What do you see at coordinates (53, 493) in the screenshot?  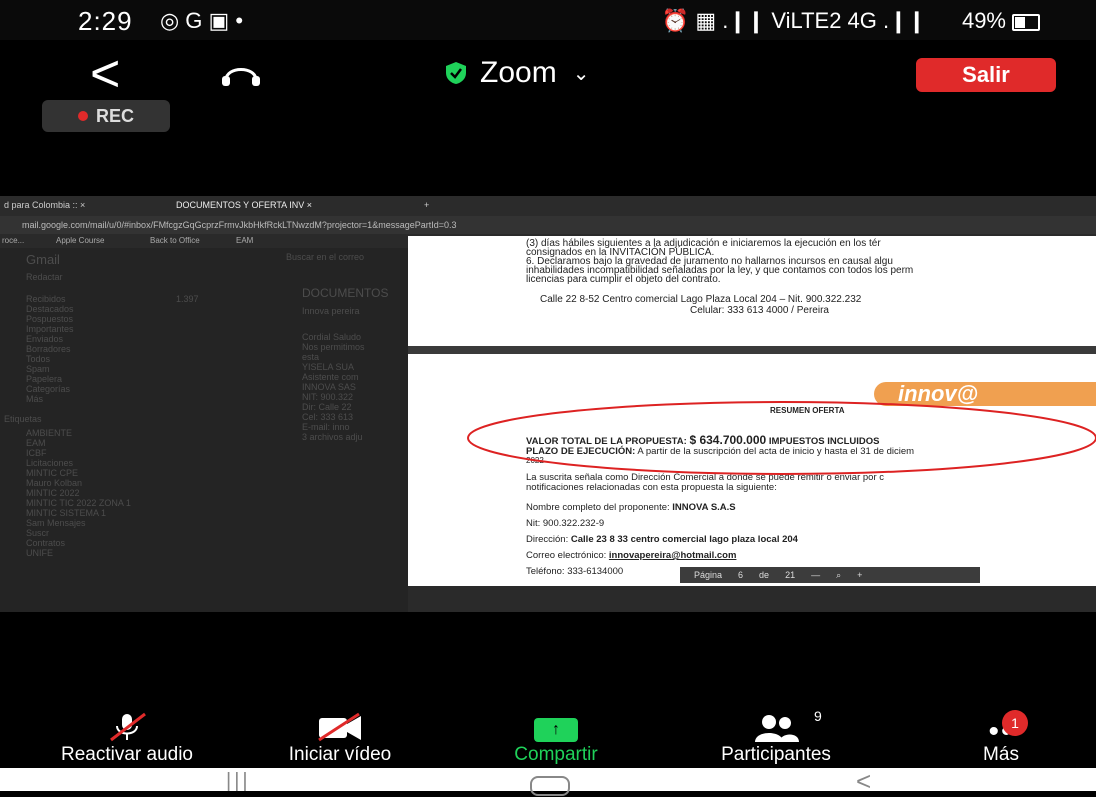 I see `gmail-label: MINTIC 2022` at bounding box center [53, 493].